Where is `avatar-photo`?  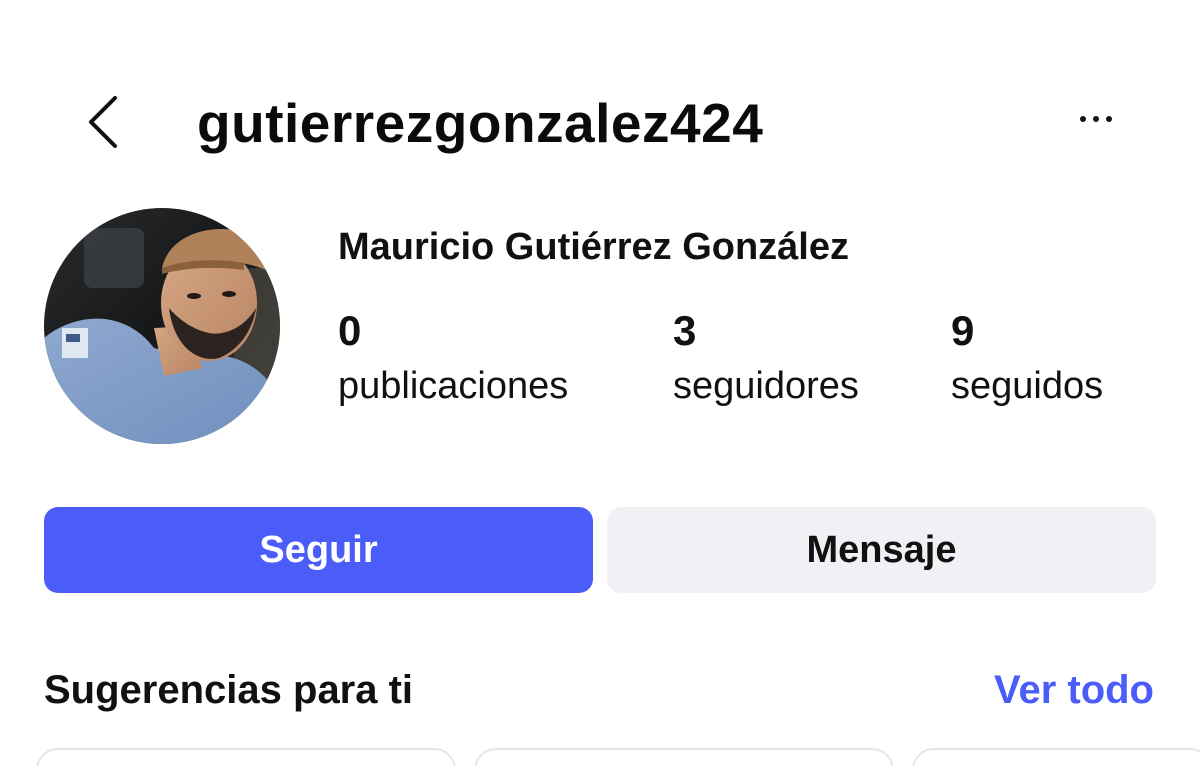
avatar-photo is located at coordinates (162, 326).